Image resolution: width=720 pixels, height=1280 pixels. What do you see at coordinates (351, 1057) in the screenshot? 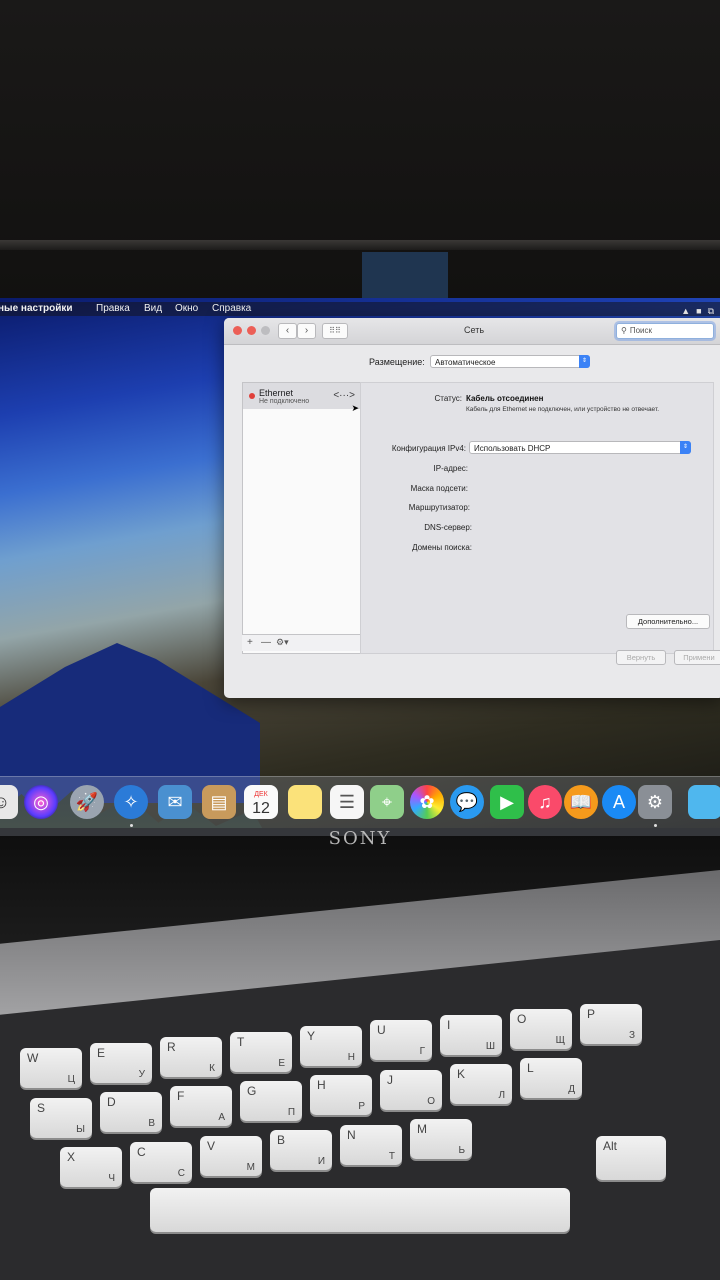
I see `key-cyrillic-label: Н` at bounding box center [351, 1057].